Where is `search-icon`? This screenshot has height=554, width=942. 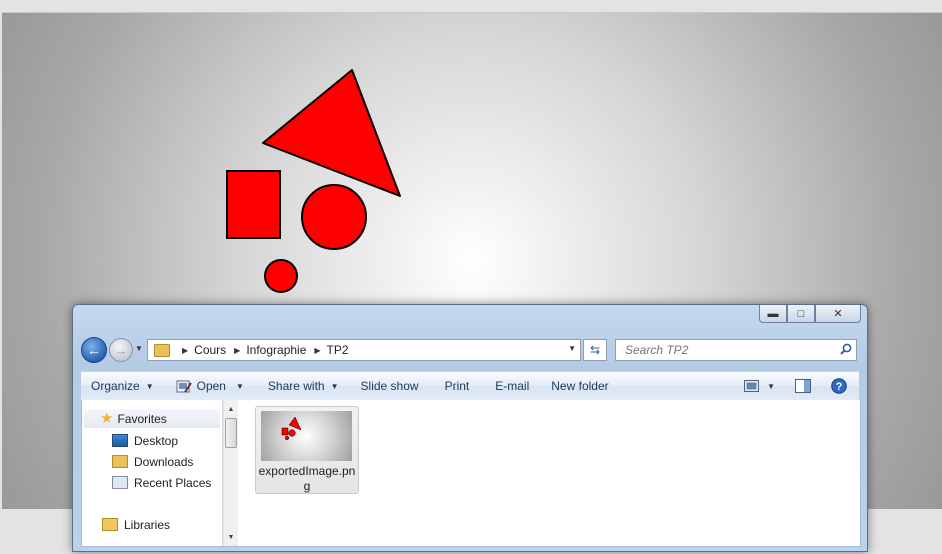 search-icon is located at coordinates (846, 349).